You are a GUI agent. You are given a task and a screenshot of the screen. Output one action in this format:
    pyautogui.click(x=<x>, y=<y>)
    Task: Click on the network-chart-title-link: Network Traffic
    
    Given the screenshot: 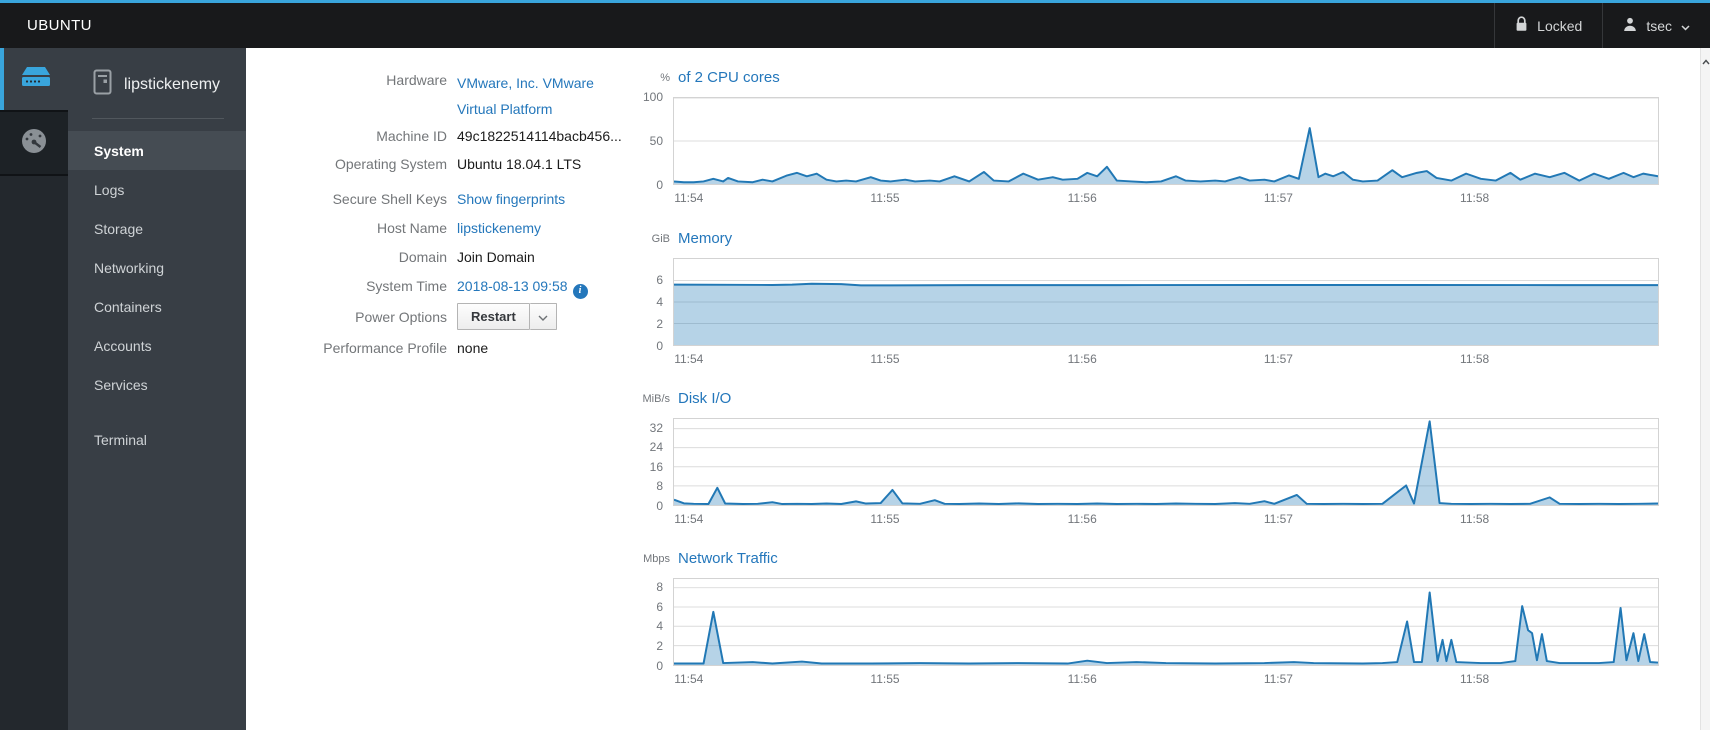 What is the action you would take?
    pyautogui.click(x=728, y=558)
    